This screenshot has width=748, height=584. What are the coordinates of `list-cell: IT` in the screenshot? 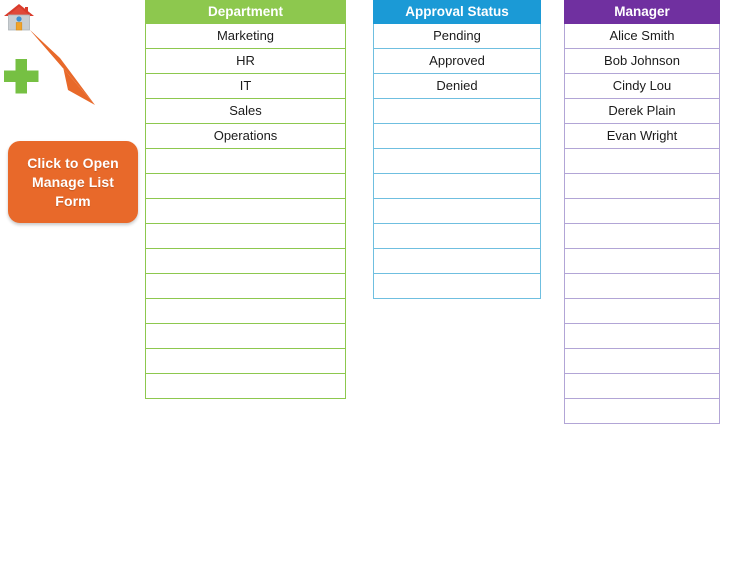 It's located at (245, 86).